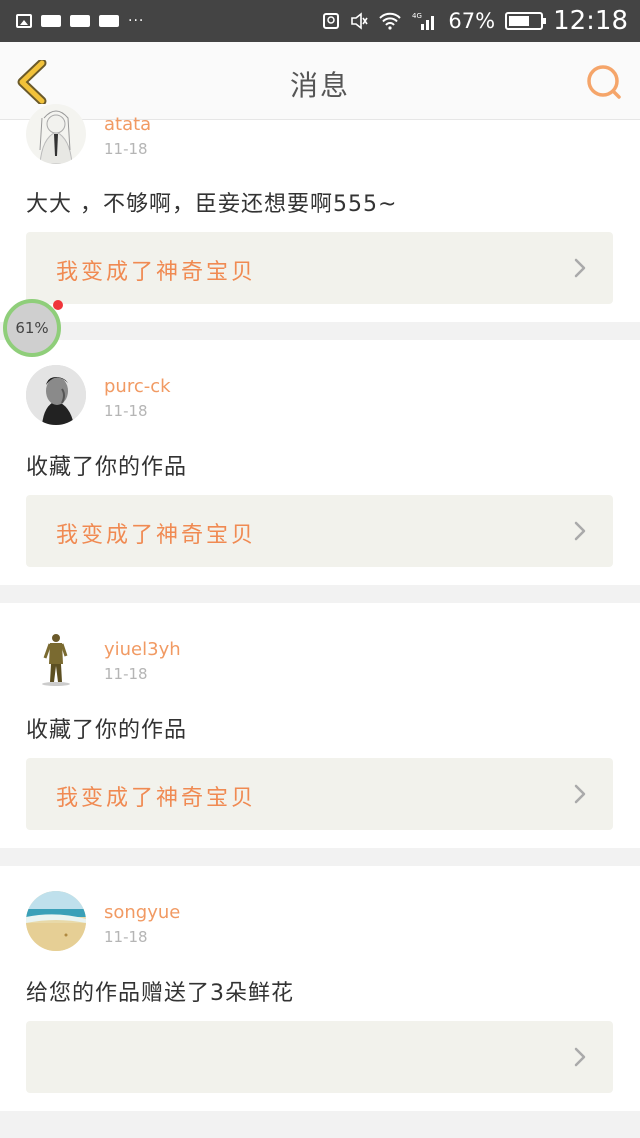 Image resolution: width=640 pixels, height=1138 pixels. Describe the element at coordinates (142, 912) in the screenshot. I see `username: songyue` at that location.